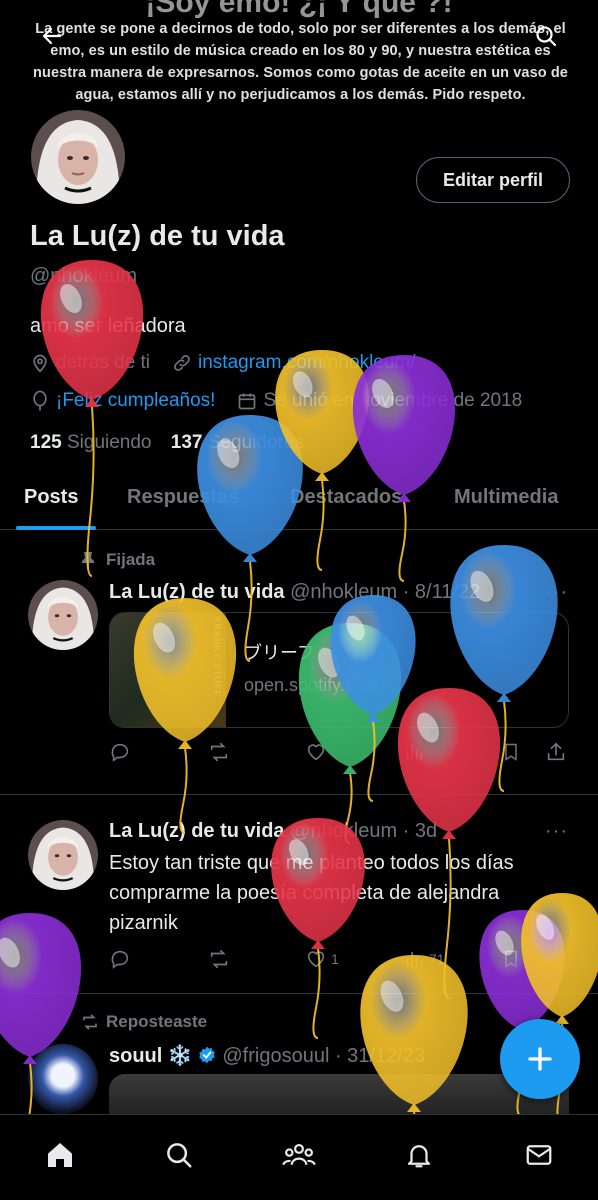 The width and height of the screenshot is (598, 1200). I want to click on nav-notifications, so click(419, 1155).